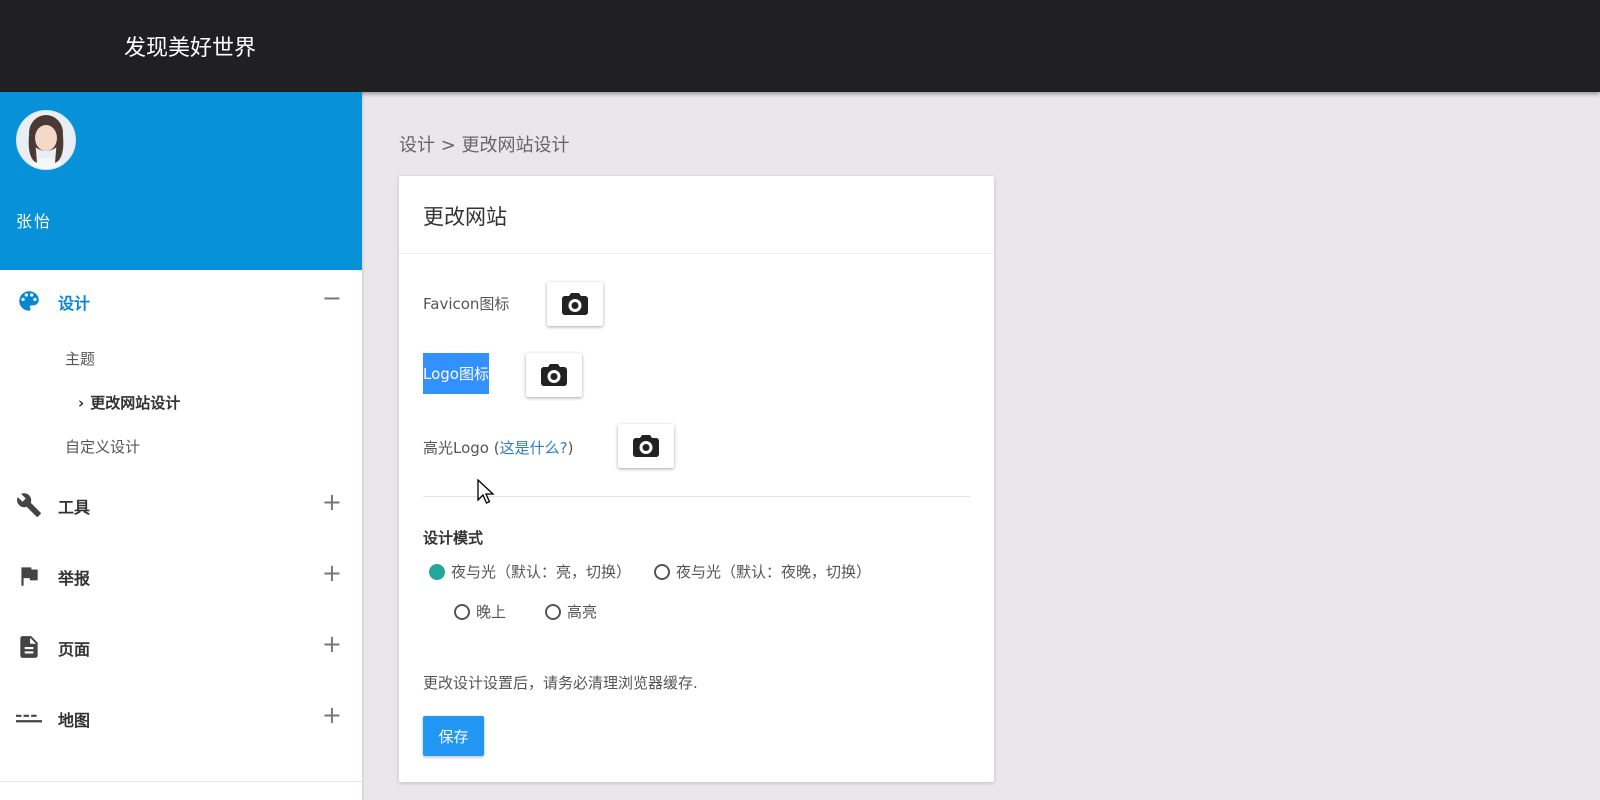  Describe the element at coordinates (181, 717) in the screenshot. I see `nav-item-map: 地图 +` at that location.